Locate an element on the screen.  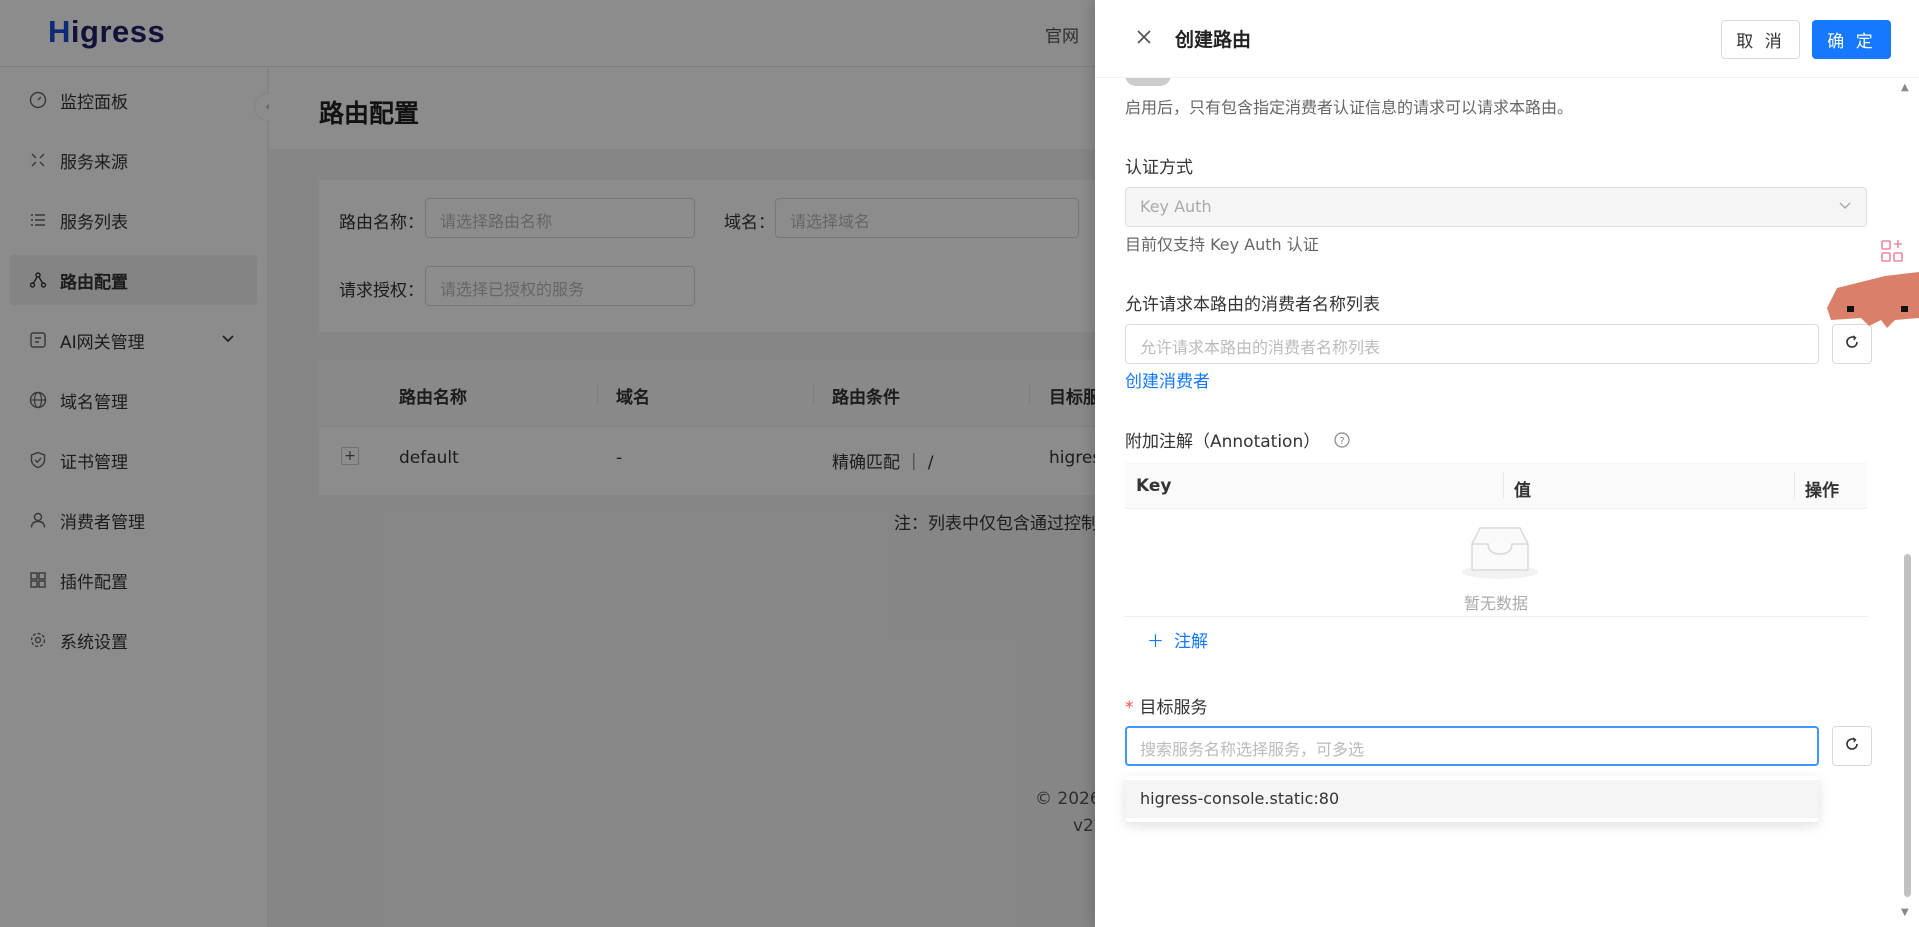
drawer-title: 创建路由 is located at coordinates (1213, 40).